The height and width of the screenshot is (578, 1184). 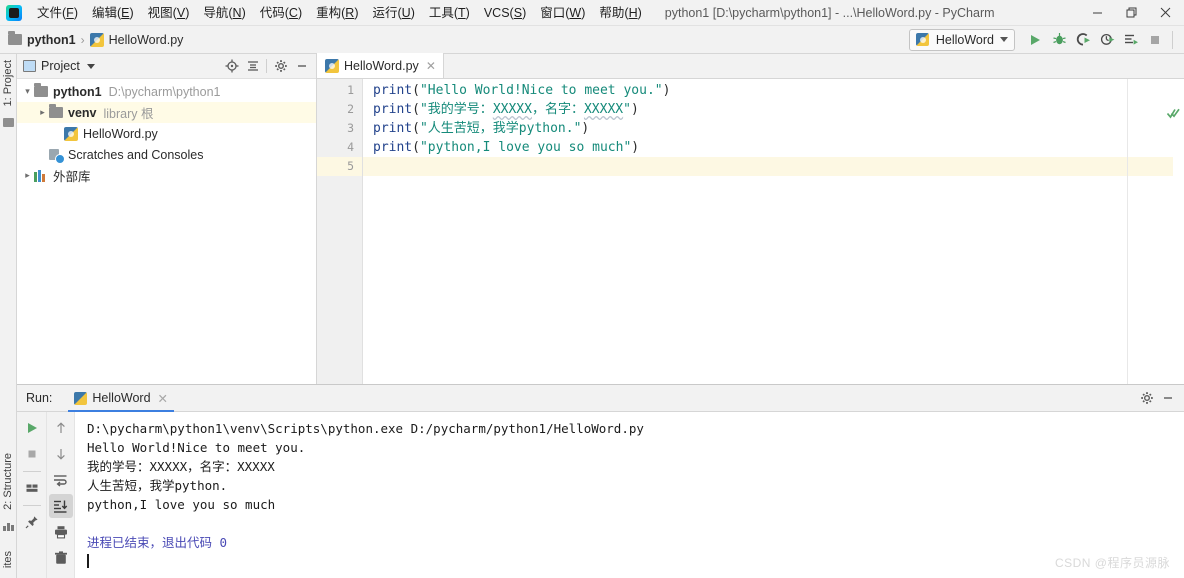 I want to click on restore-window-button, so click(x=1131, y=13).